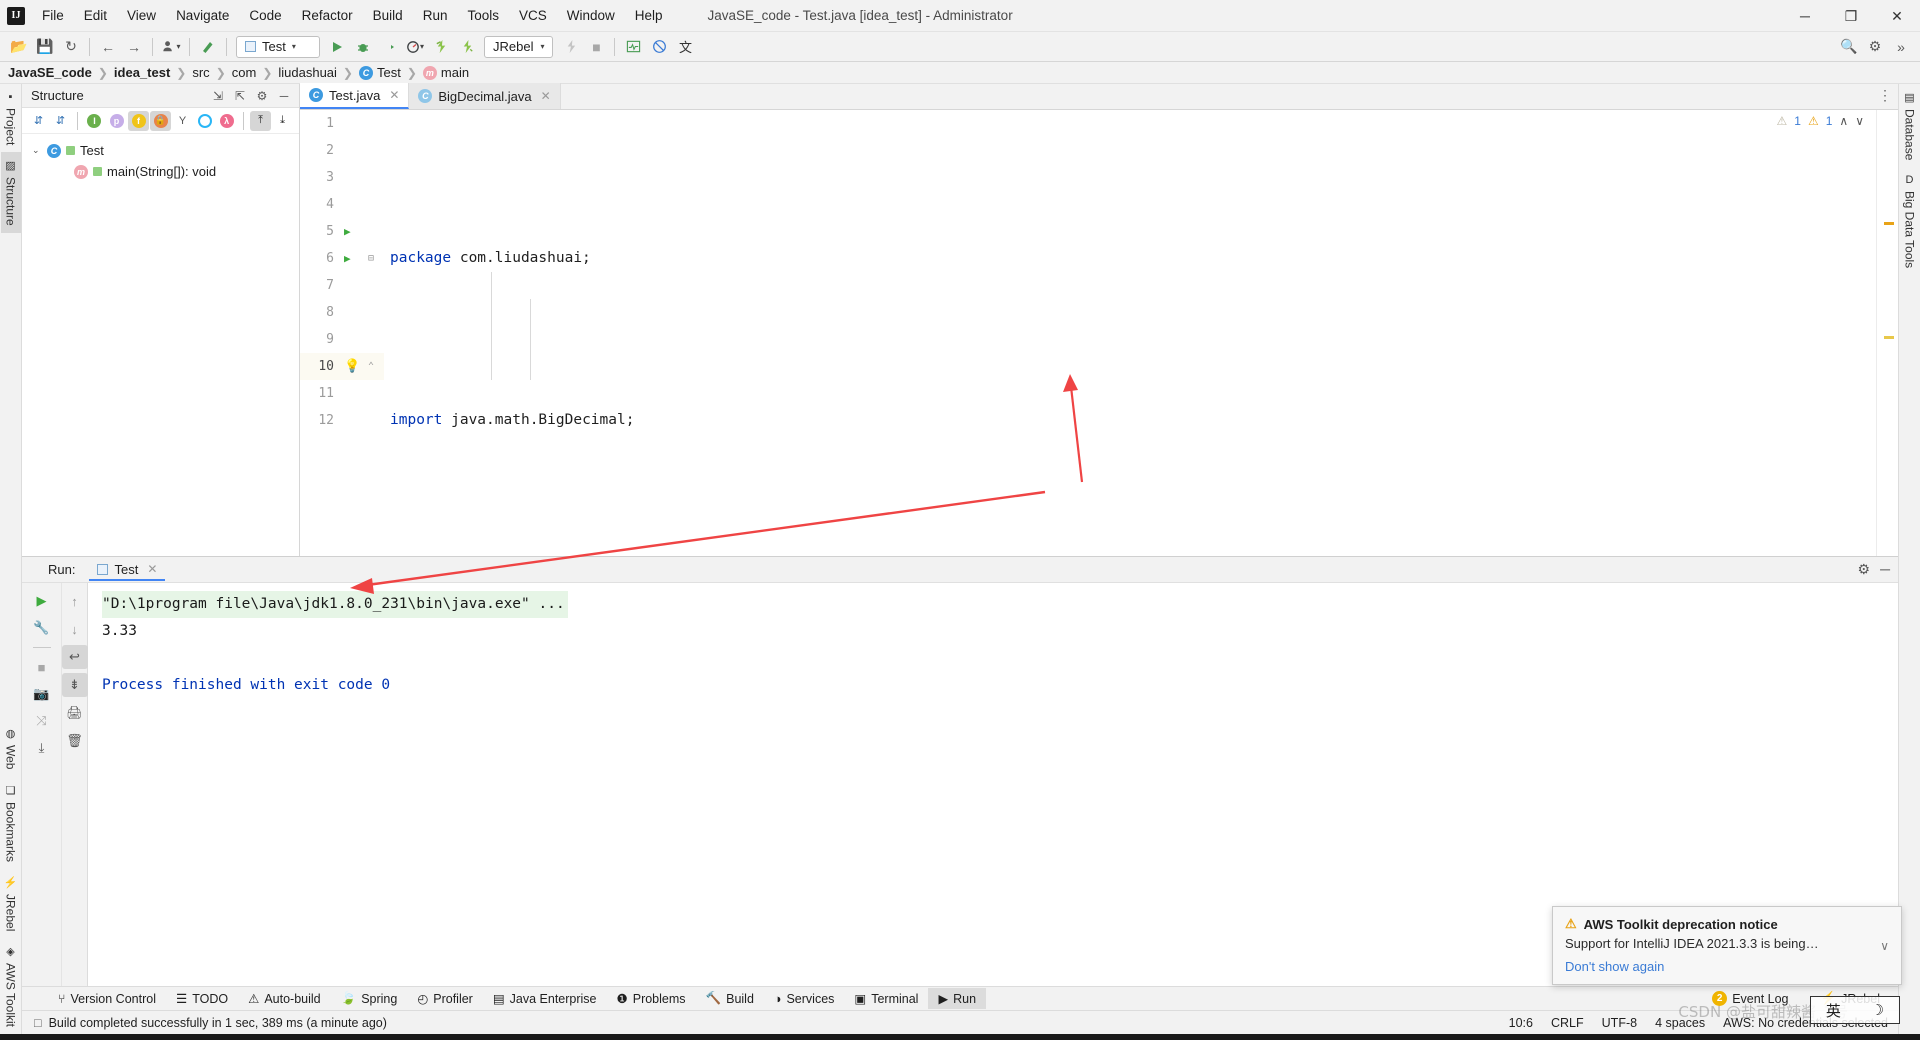  Describe the element at coordinates (11, 986) in the screenshot. I see `sidebar-item-aws-toolkit: ◈ AWS Toolkit` at that location.